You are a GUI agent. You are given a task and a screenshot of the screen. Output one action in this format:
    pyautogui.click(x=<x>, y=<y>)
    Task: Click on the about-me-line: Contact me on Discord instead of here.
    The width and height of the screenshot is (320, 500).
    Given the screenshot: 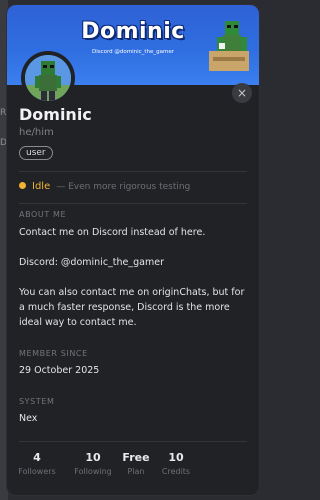 What is the action you would take?
    pyautogui.click(x=112, y=232)
    